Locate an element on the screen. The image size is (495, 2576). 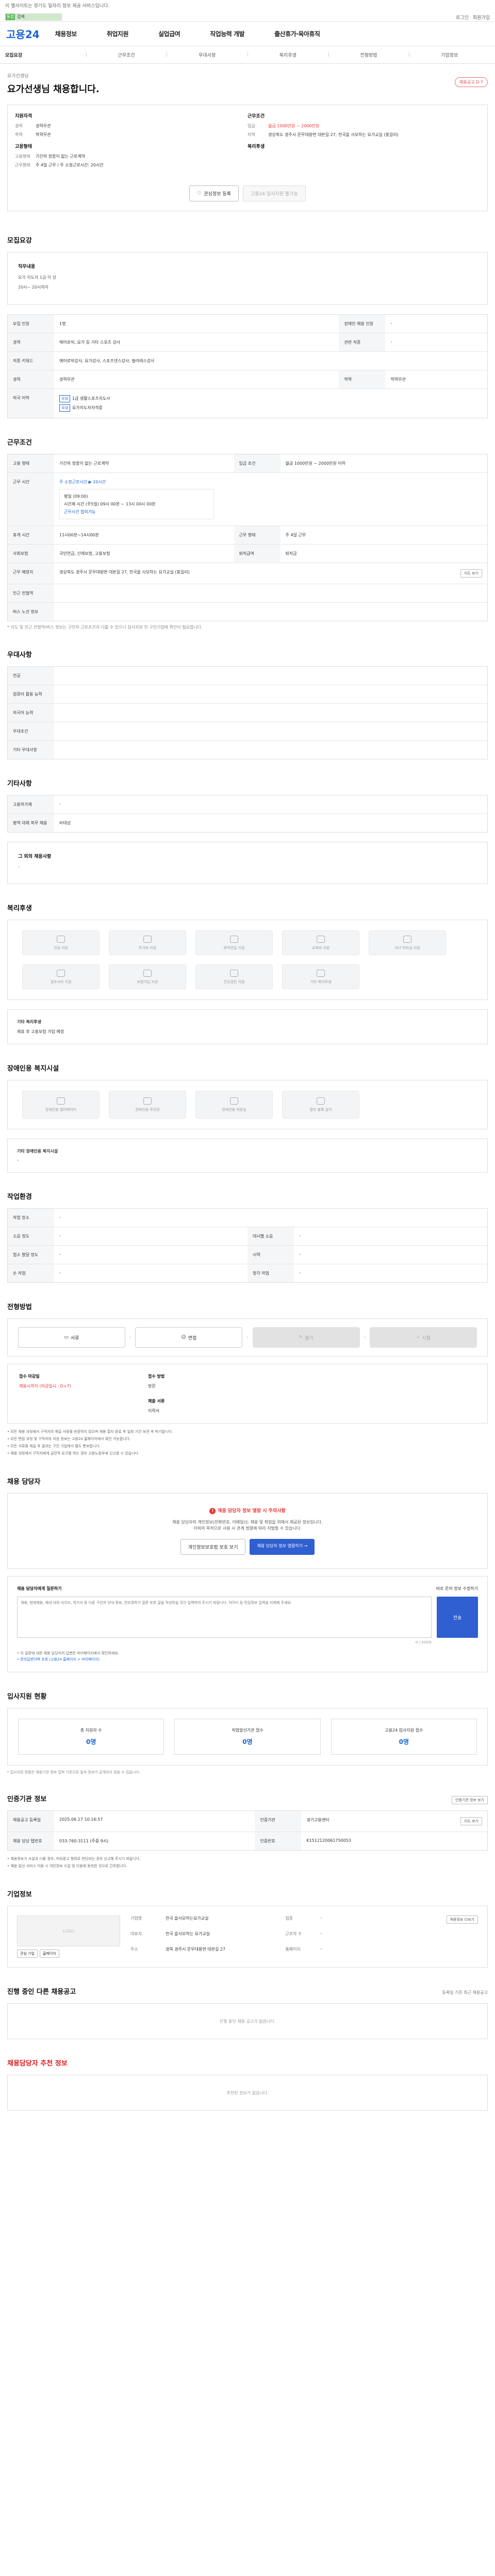
footer-space is located at coordinates (247, 2121).